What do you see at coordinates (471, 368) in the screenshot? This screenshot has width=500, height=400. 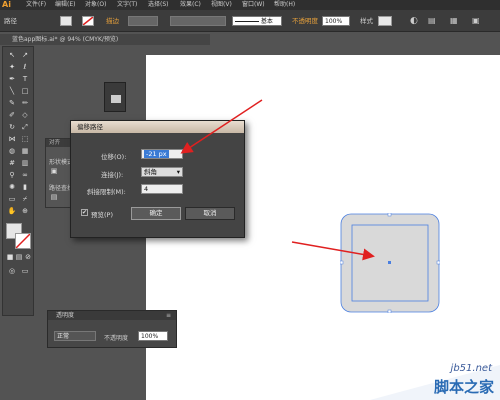 I see `watermark-site: jb51.net` at bounding box center [471, 368].